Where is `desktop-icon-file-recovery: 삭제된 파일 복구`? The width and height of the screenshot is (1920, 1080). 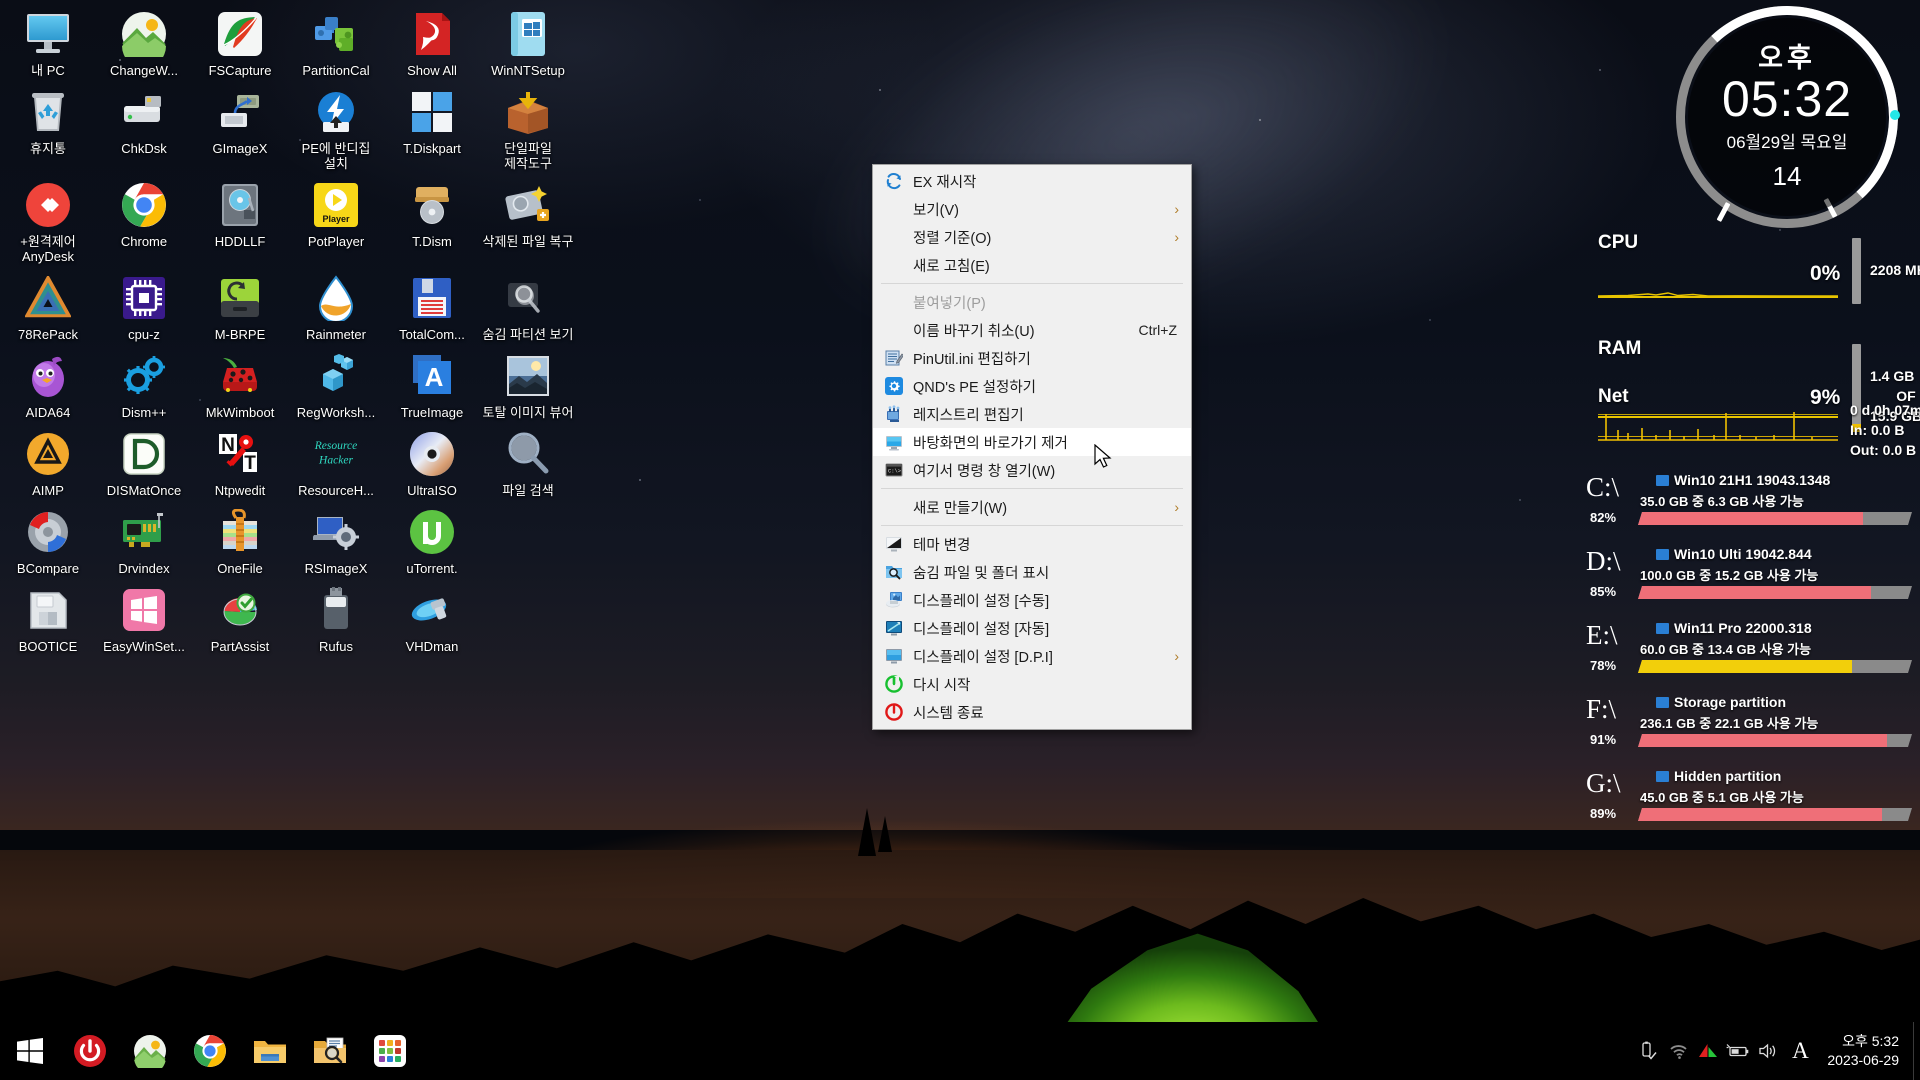 desktop-icon-file-recovery: 삭제된 파일 복구 is located at coordinates (528, 217).